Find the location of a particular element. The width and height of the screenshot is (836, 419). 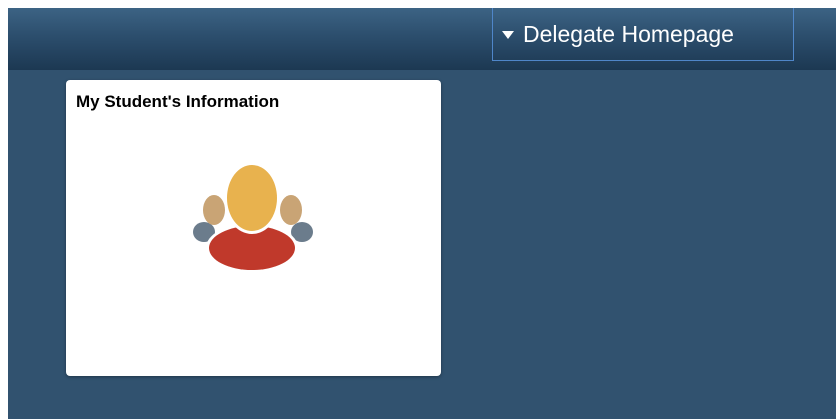

people-group-icon is located at coordinates (252, 218).